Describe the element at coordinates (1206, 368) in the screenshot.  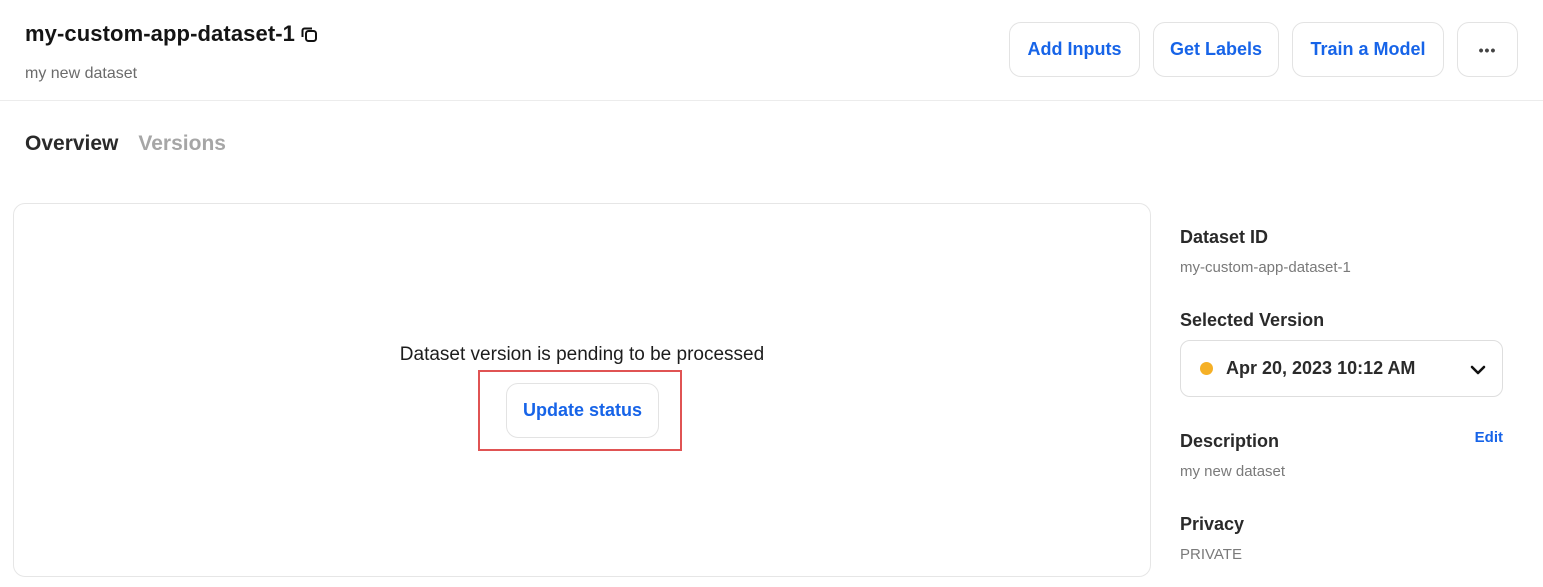
I see `status-dot` at that location.